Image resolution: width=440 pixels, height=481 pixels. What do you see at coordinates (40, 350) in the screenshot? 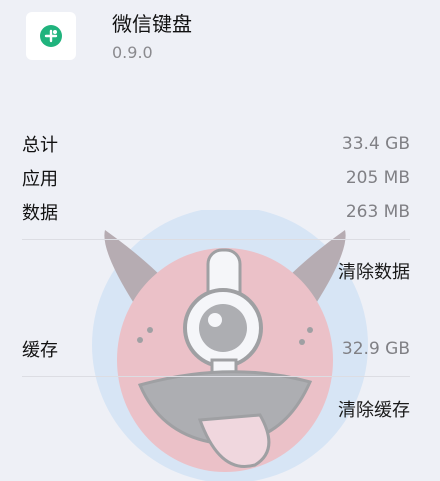
I see `cache-label: 缓存` at bounding box center [40, 350].